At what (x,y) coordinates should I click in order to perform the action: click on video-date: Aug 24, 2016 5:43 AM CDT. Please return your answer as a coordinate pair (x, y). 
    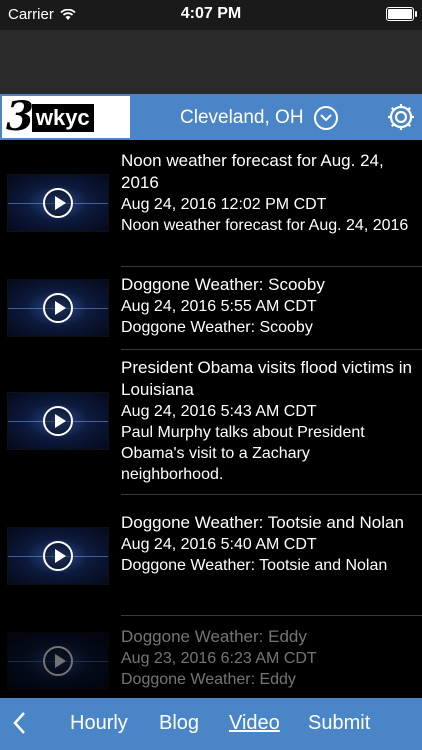
    Looking at the image, I should click on (219, 411).